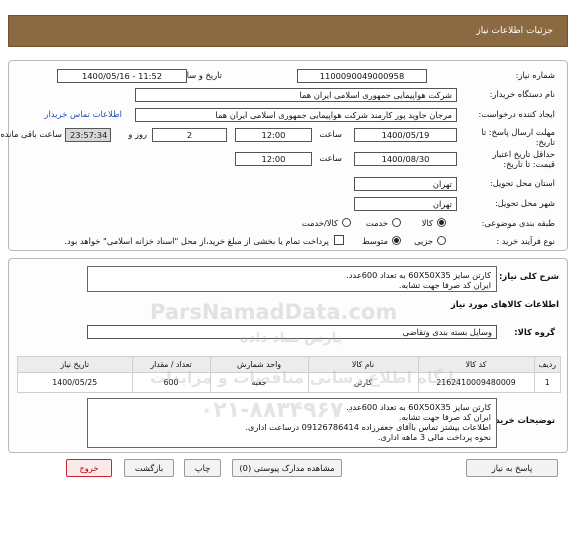  I want to click on col-name: نام کالا, so click(363, 364).